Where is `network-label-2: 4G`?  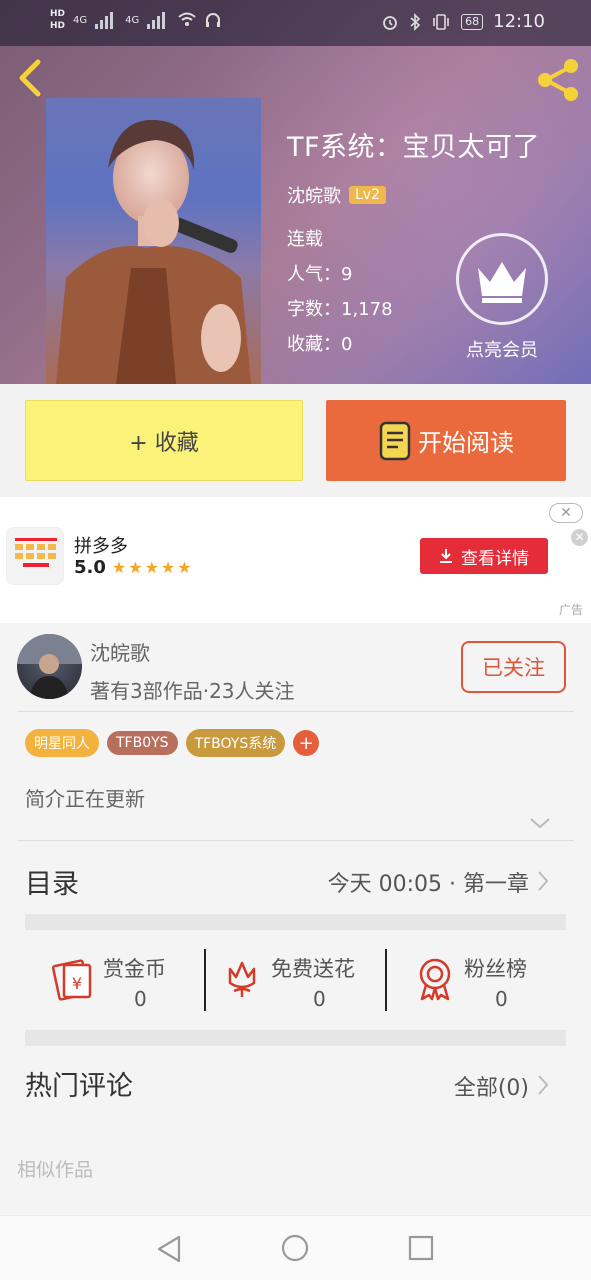 network-label-2: 4G is located at coordinates (132, 20).